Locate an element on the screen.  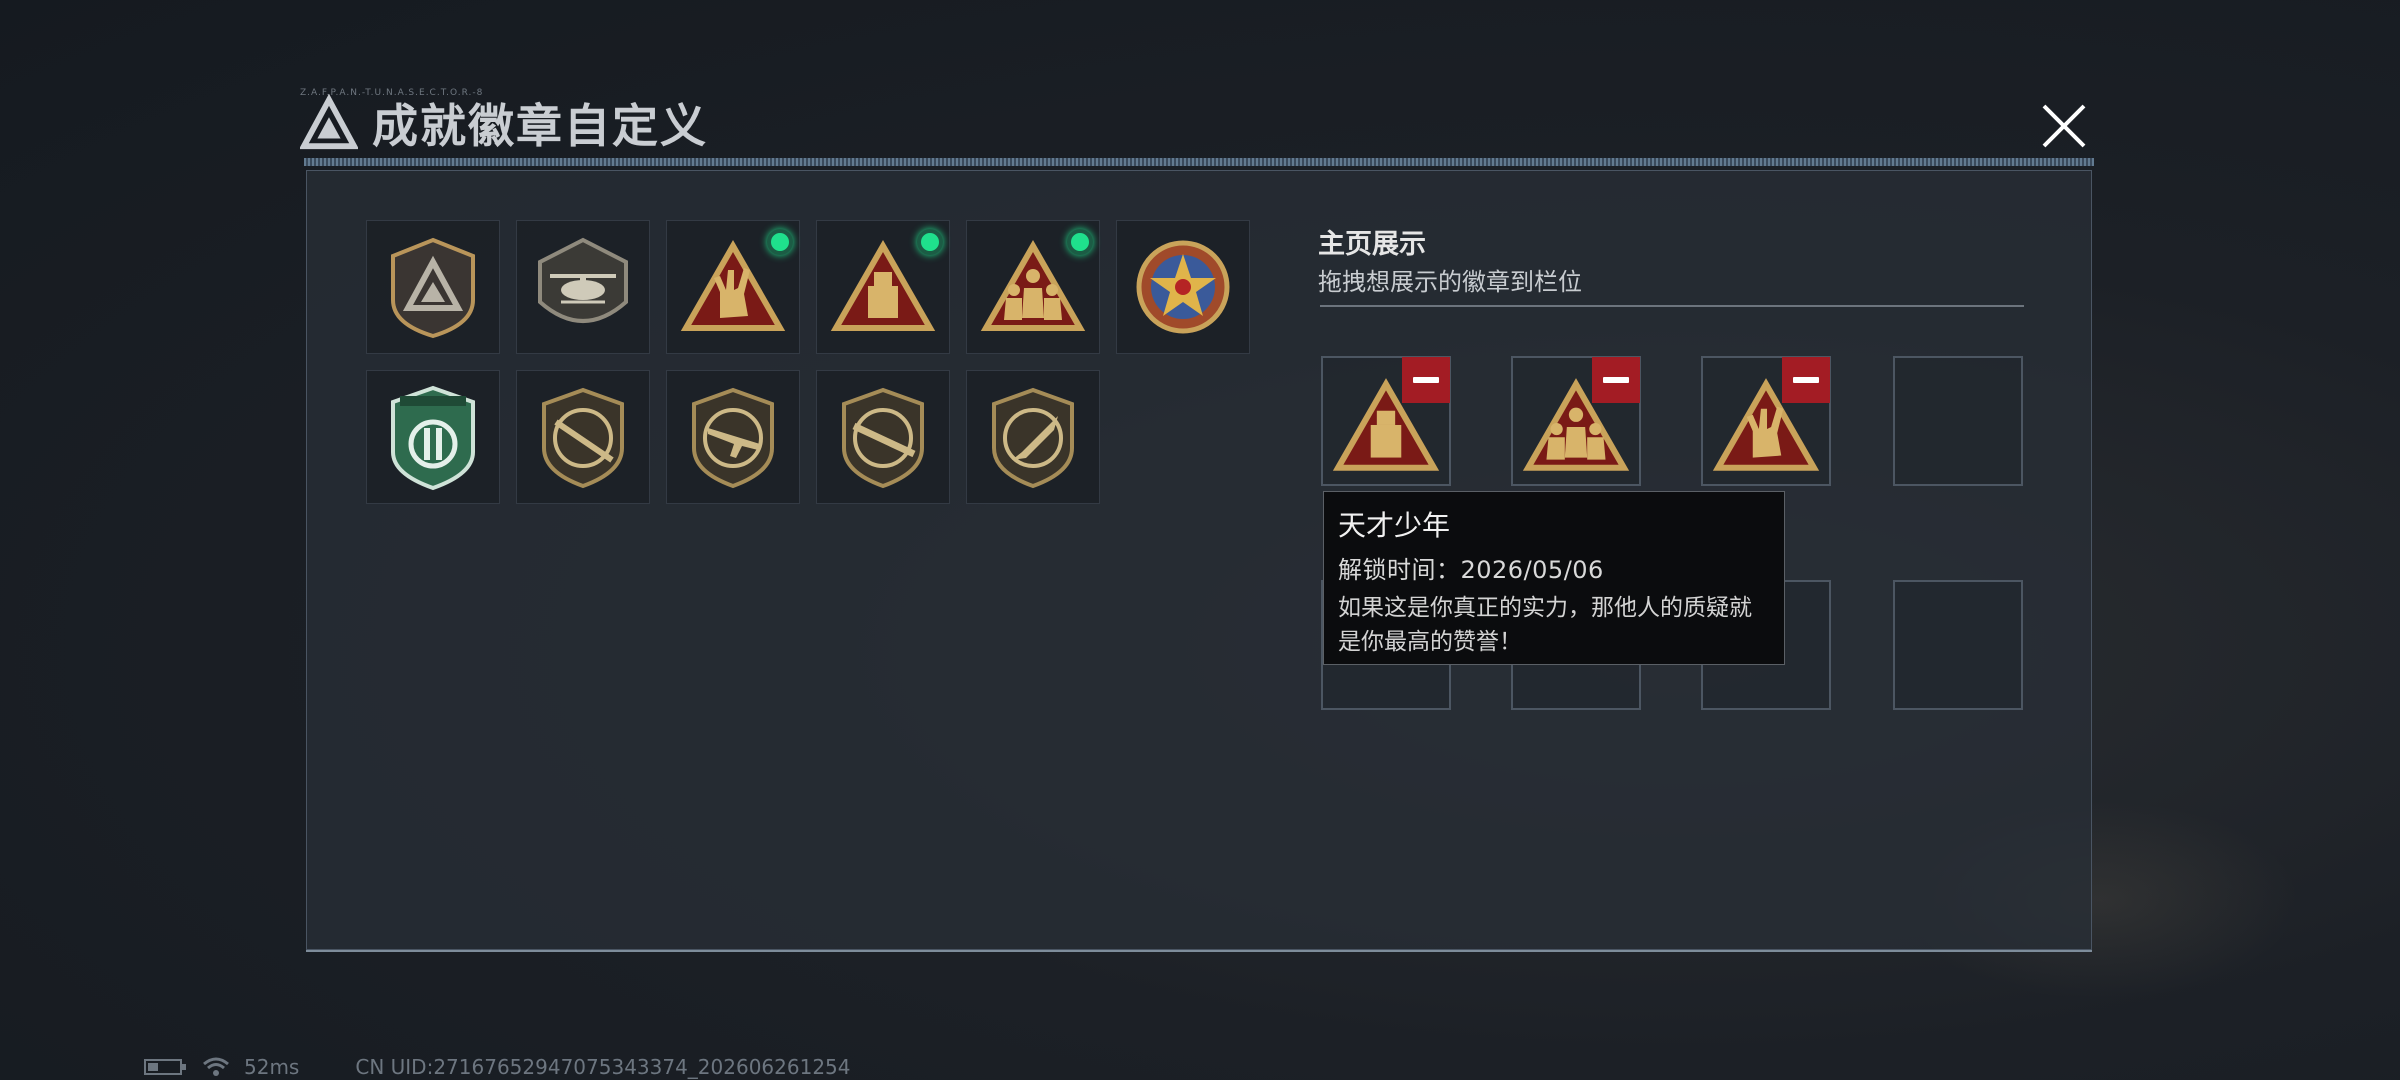
window-header: 成就徽章自定义 is located at coordinates (504, 123).